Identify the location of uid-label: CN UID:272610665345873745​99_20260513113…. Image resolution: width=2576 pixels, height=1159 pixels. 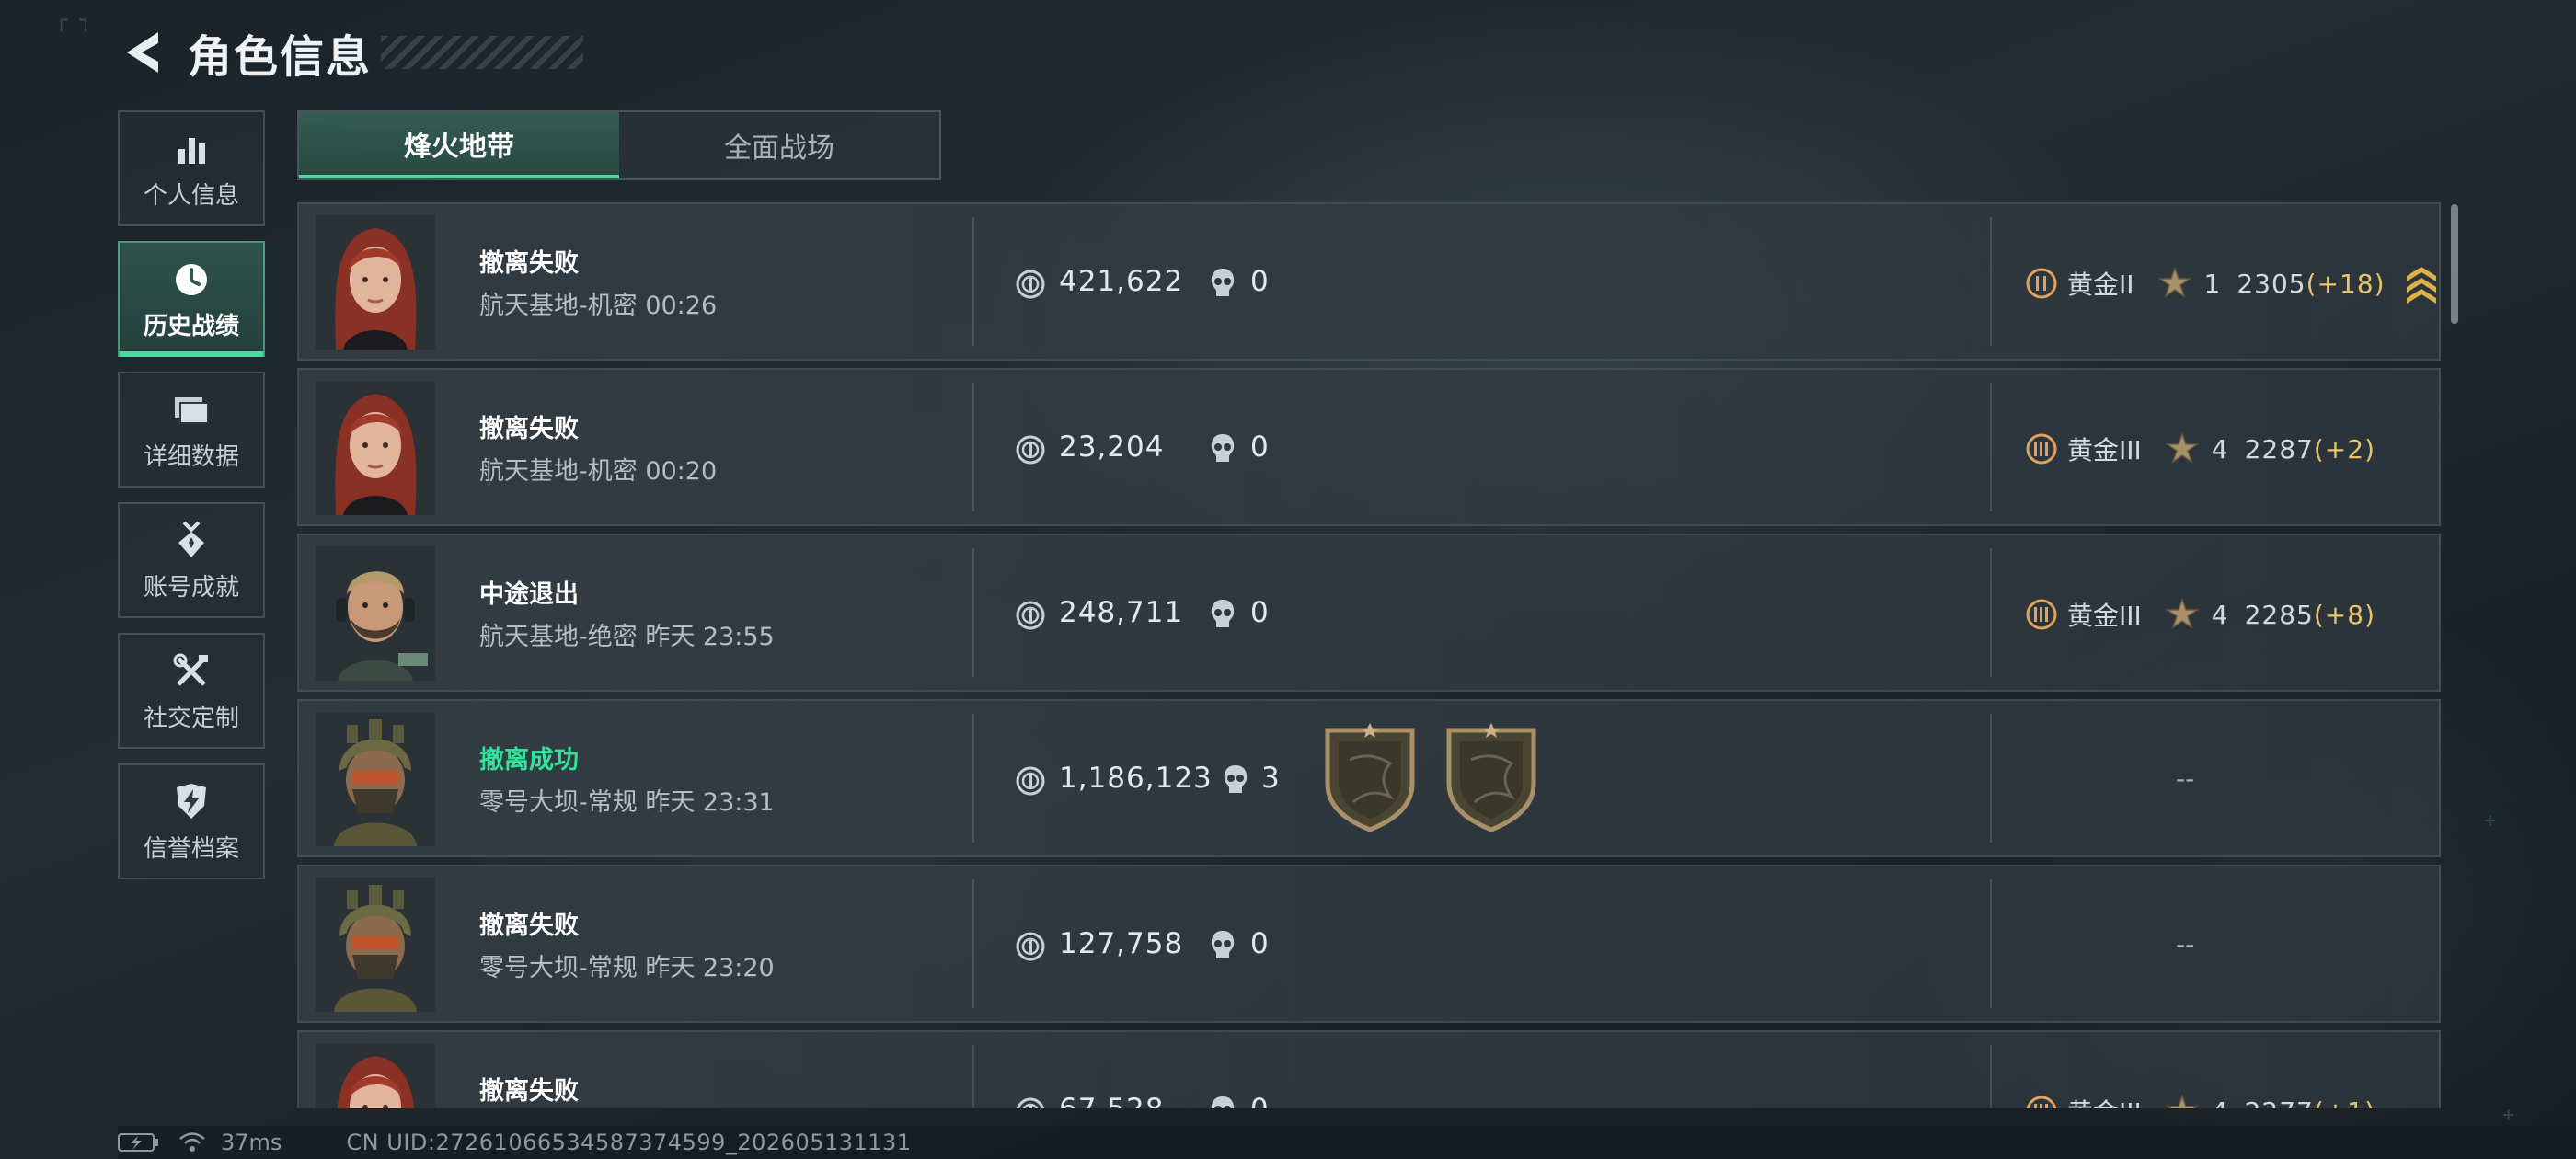
(629, 1142).